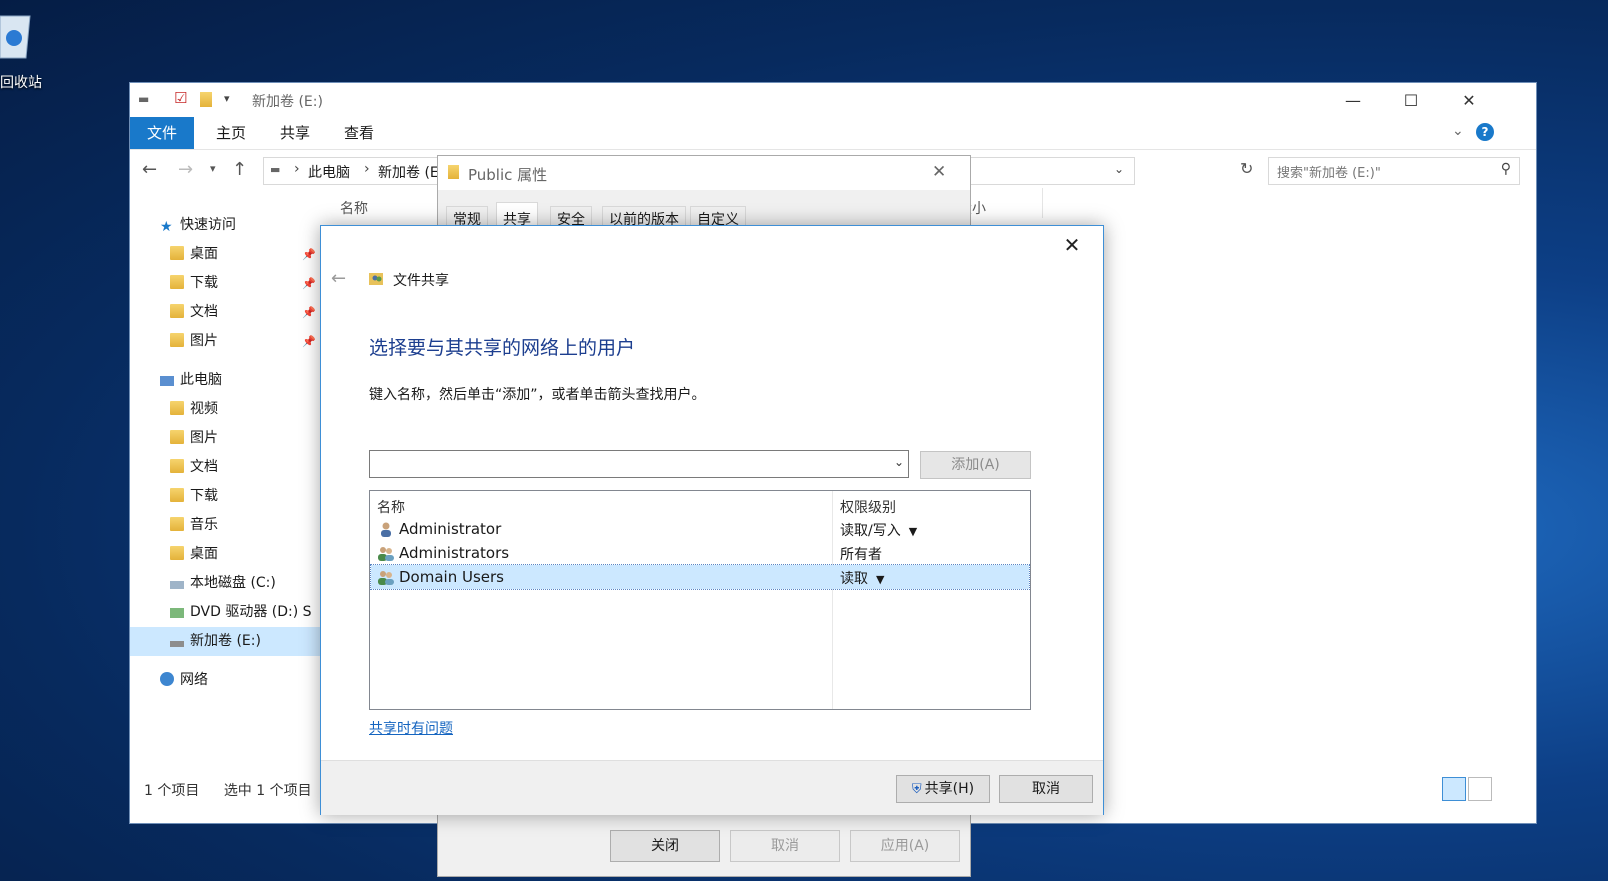 The height and width of the screenshot is (881, 1608). What do you see at coordinates (177, 613) in the screenshot?
I see `dvd-drive-icon` at bounding box center [177, 613].